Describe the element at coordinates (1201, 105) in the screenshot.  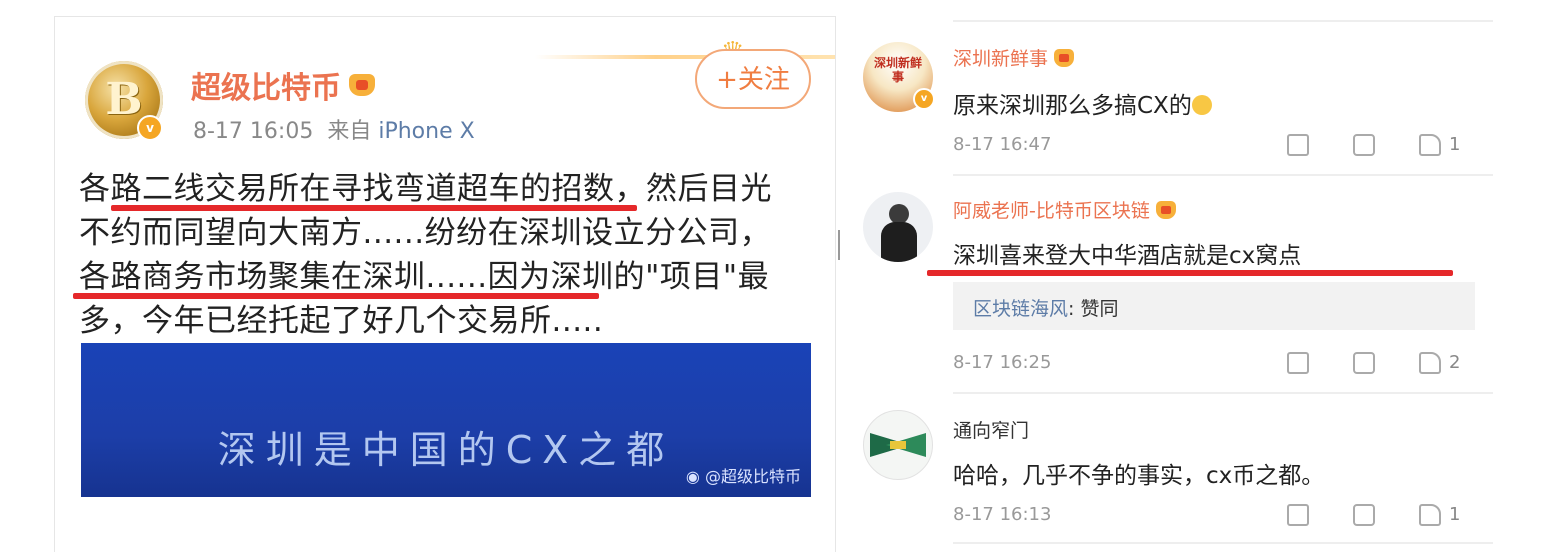
I see `surprised-emoji-icon` at that location.